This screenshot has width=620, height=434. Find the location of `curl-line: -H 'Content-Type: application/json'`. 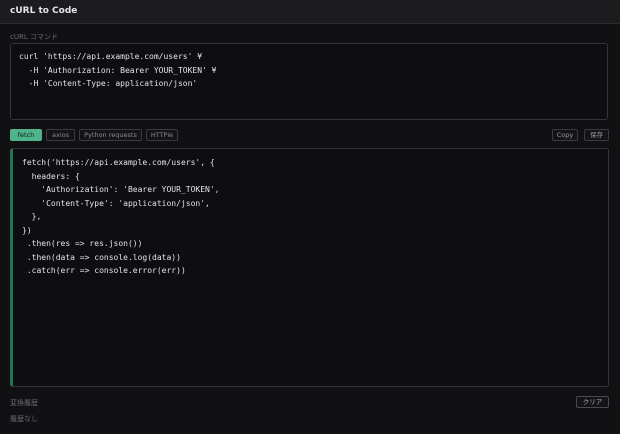

curl-line: -H 'Content-Type: application/json' is located at coordinates (108, 83).